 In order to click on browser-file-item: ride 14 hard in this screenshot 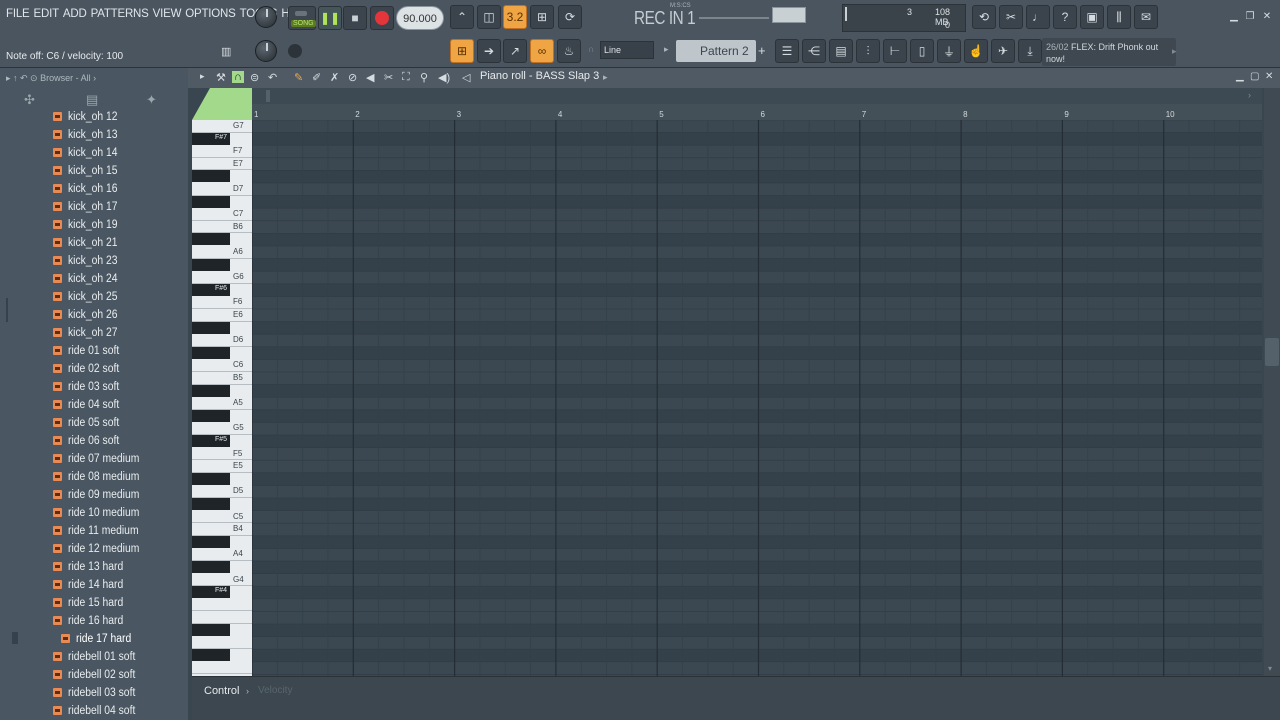, I will do `click(94, 585)`.